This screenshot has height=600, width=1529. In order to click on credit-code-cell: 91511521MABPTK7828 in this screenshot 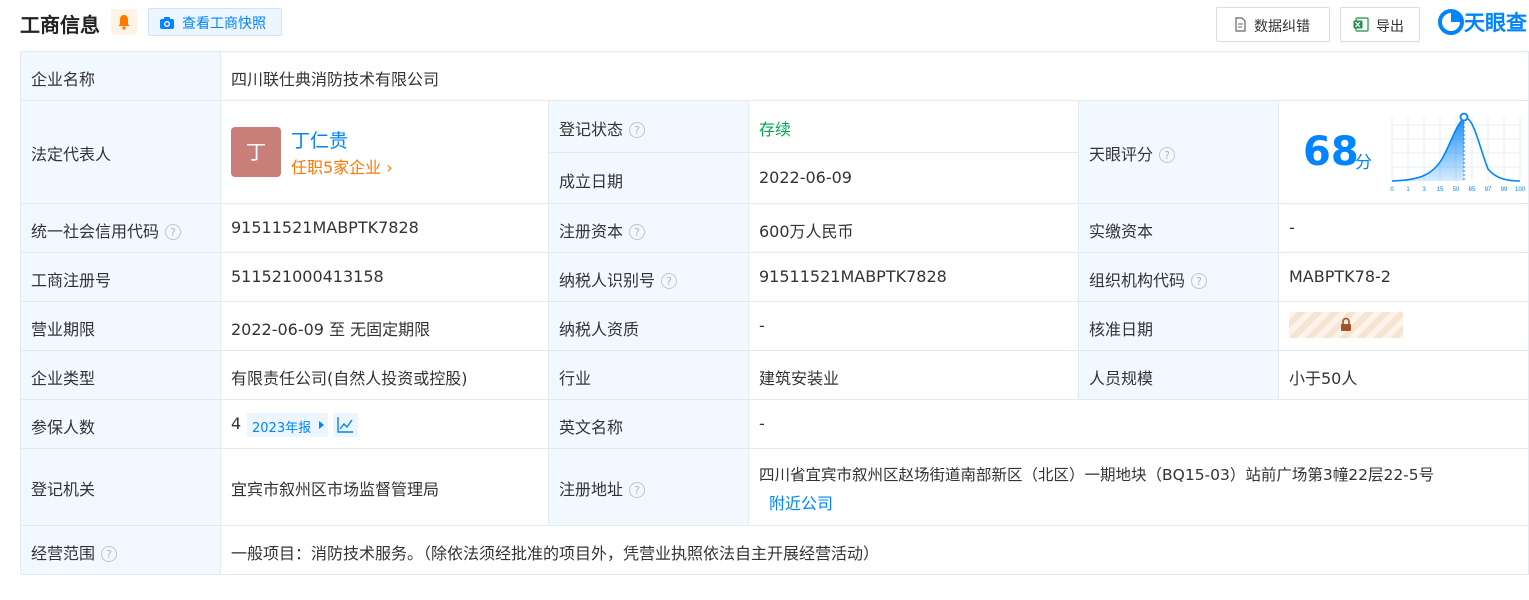, I will do `click(385, 228)`.